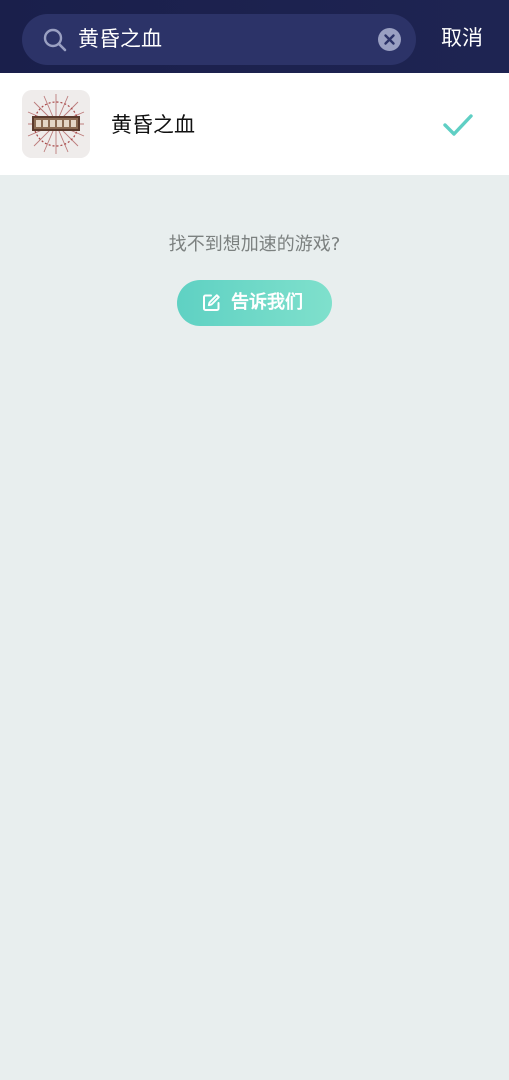  Describe the element at coordinates (153, 125) in the screenshot. I see `game-title: 黄昏之血` at that location.